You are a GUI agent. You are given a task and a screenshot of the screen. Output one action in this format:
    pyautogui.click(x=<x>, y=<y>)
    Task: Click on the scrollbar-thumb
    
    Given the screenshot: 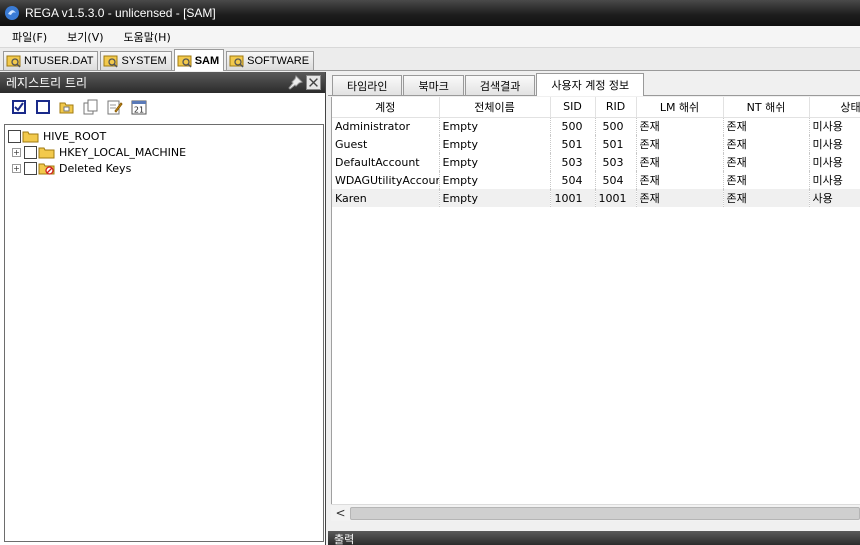 What is the action you would take?
    pyautogui.click(x=605, y=513)
    